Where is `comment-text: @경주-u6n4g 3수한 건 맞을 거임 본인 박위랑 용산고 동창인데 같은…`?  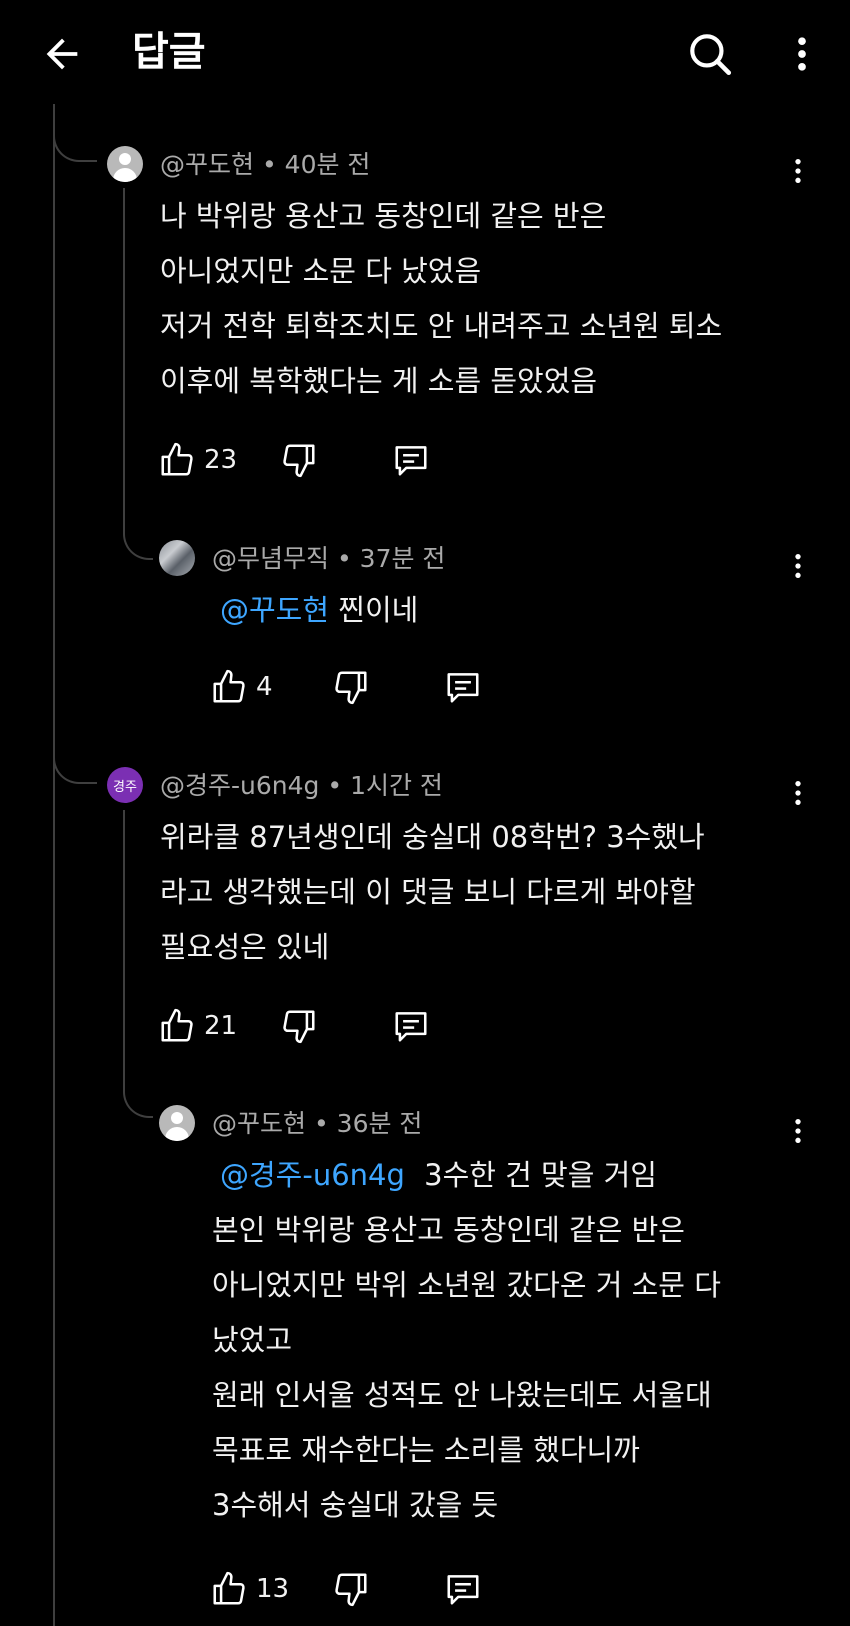
comment-text: @경주-u6n4g 3수한 건 맞을 거임 본인 박위랑 용산고 동창인데 같은… is located at coordinates (466, 1340).